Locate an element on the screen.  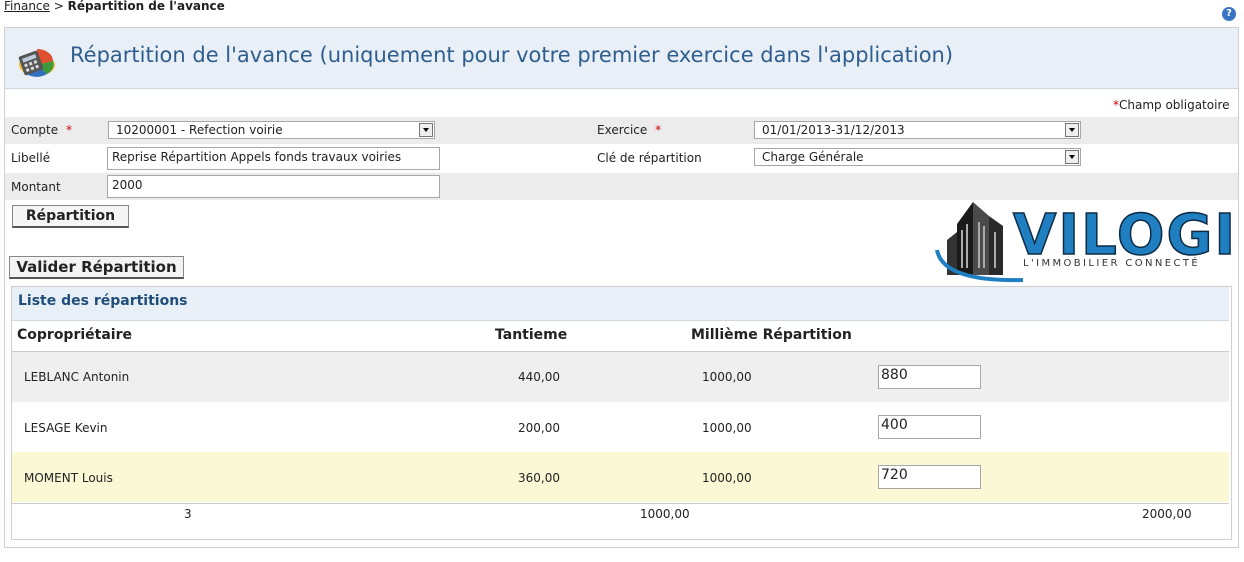
valider-repartition-button: Valider Répartition is located at coordinates (96, 267).